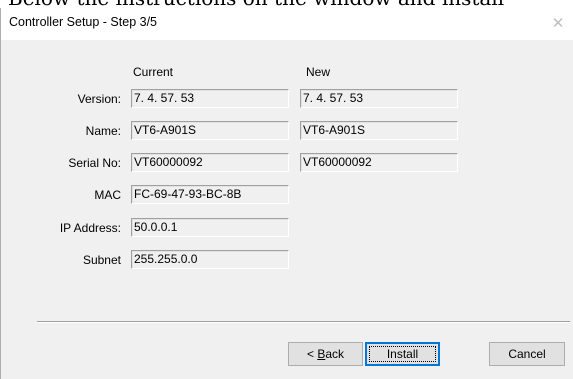 This screenshot has height=379, width=573. What do you see at coordinates (335, 354) in the screenshot?
I see `back-button-rest: ack` at bounding box center [335, 354].